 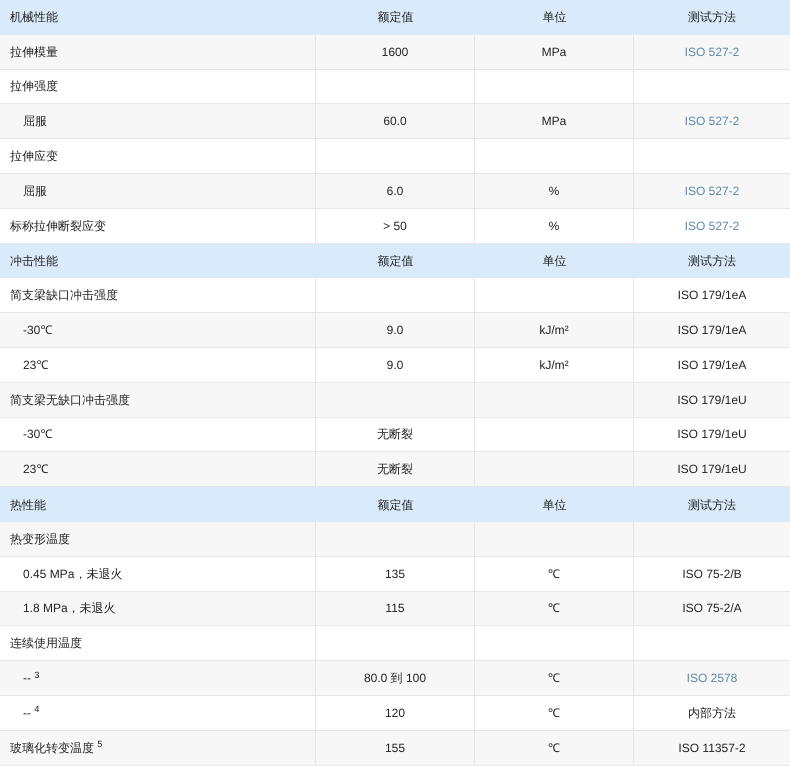 What do you see at coordinates (34, 17) in the screenshot?
I see `section-heading: 机械性能` at bounding box center [34, 17].